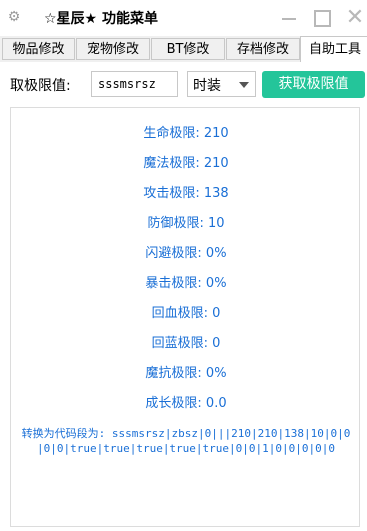  I want to click on stat-growth-limit: 成长极限: 0.0, so click(186, 403).